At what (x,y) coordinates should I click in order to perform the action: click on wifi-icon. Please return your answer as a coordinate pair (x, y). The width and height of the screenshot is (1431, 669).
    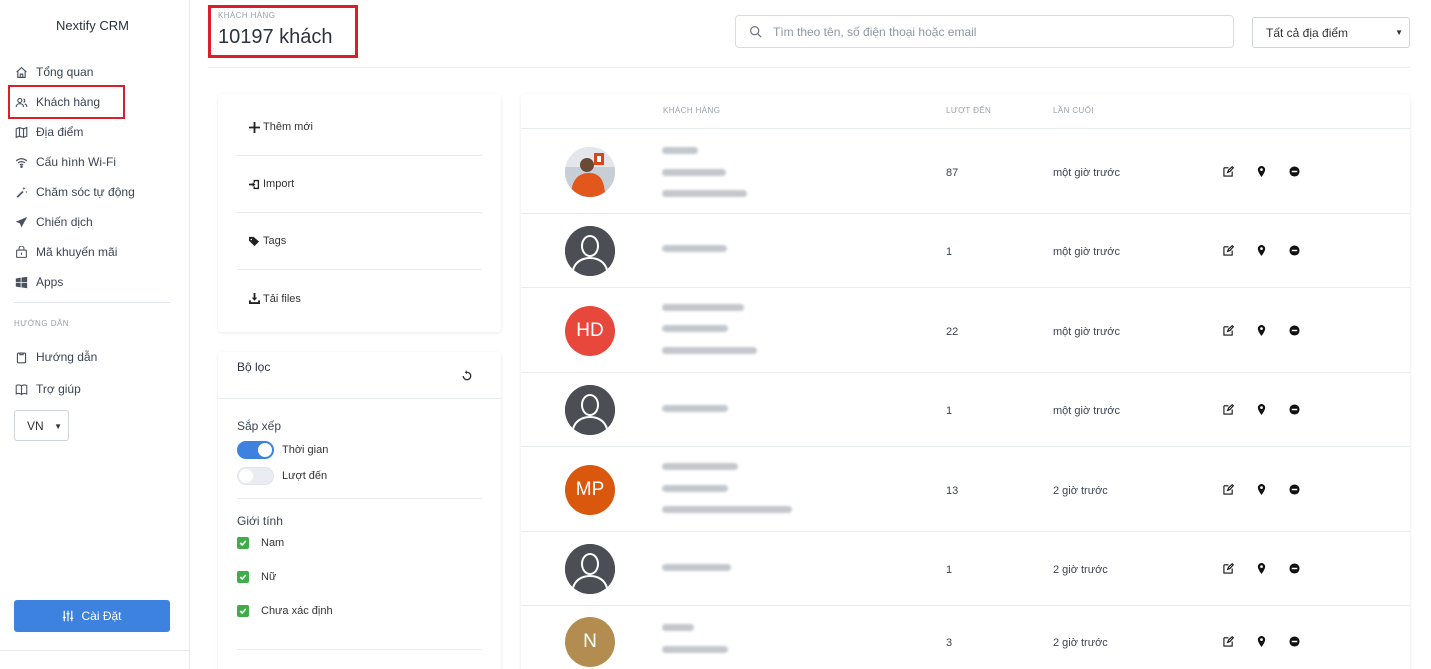
    Looking at the image, I should click on (21, 162).